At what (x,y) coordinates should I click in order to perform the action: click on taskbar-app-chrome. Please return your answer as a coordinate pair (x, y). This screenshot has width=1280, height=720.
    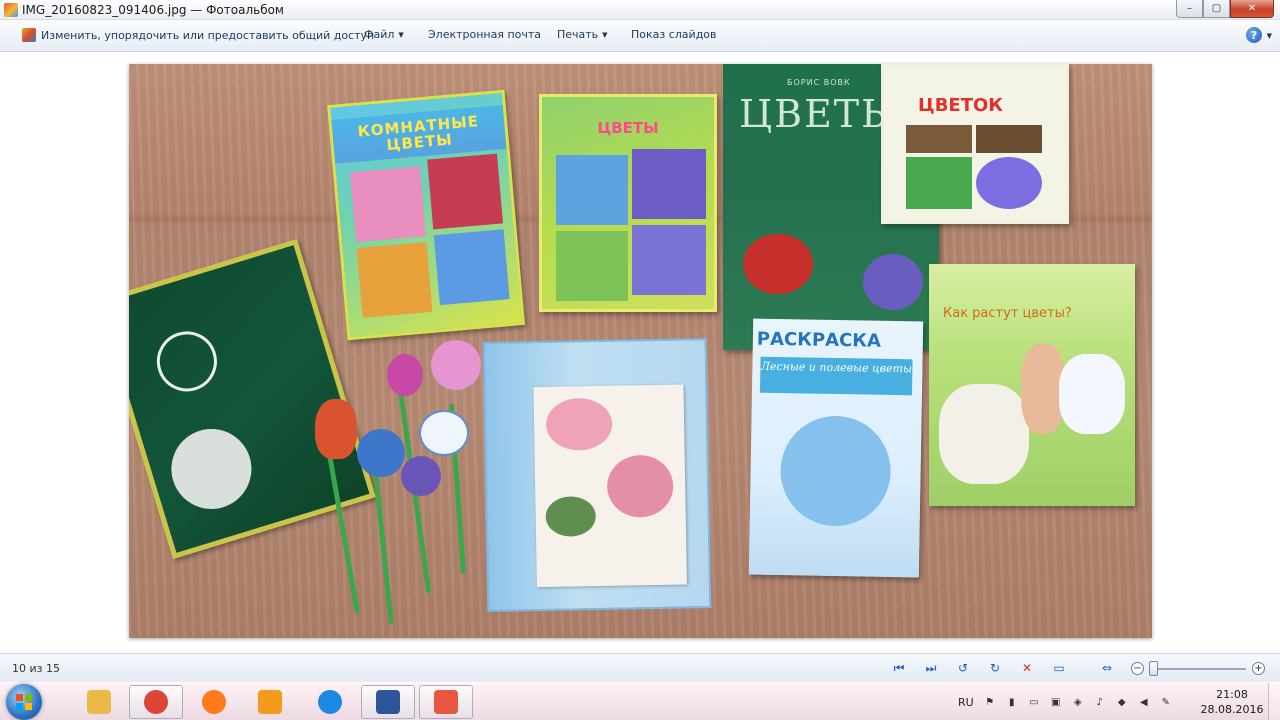
    Looking at the image, I should click on (156, 702).